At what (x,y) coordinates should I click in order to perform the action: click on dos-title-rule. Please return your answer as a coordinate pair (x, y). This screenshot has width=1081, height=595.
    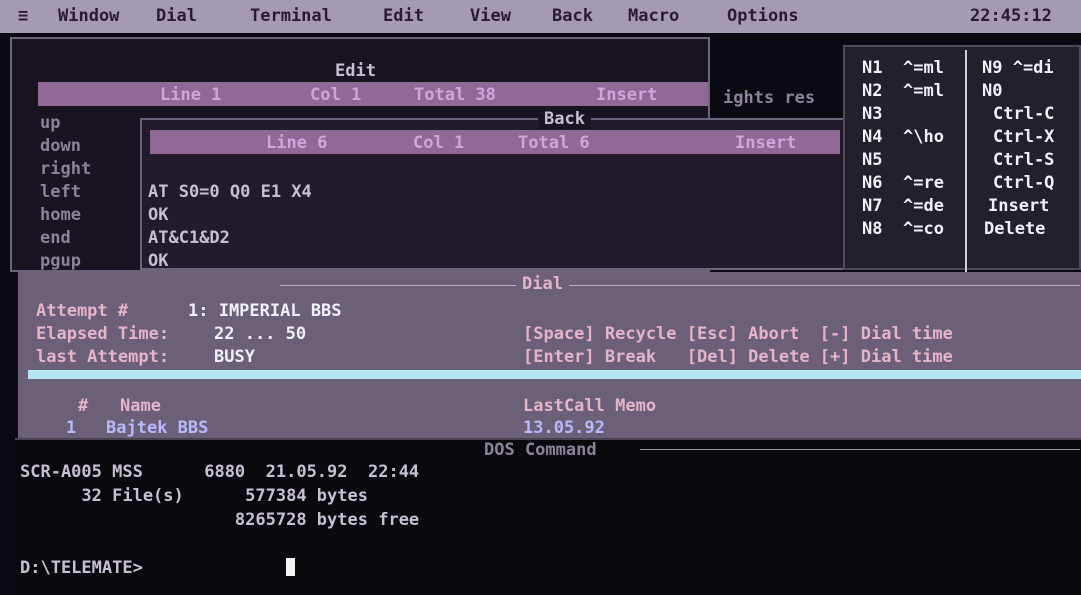
    Looking at the image, I should click on (860, 449).